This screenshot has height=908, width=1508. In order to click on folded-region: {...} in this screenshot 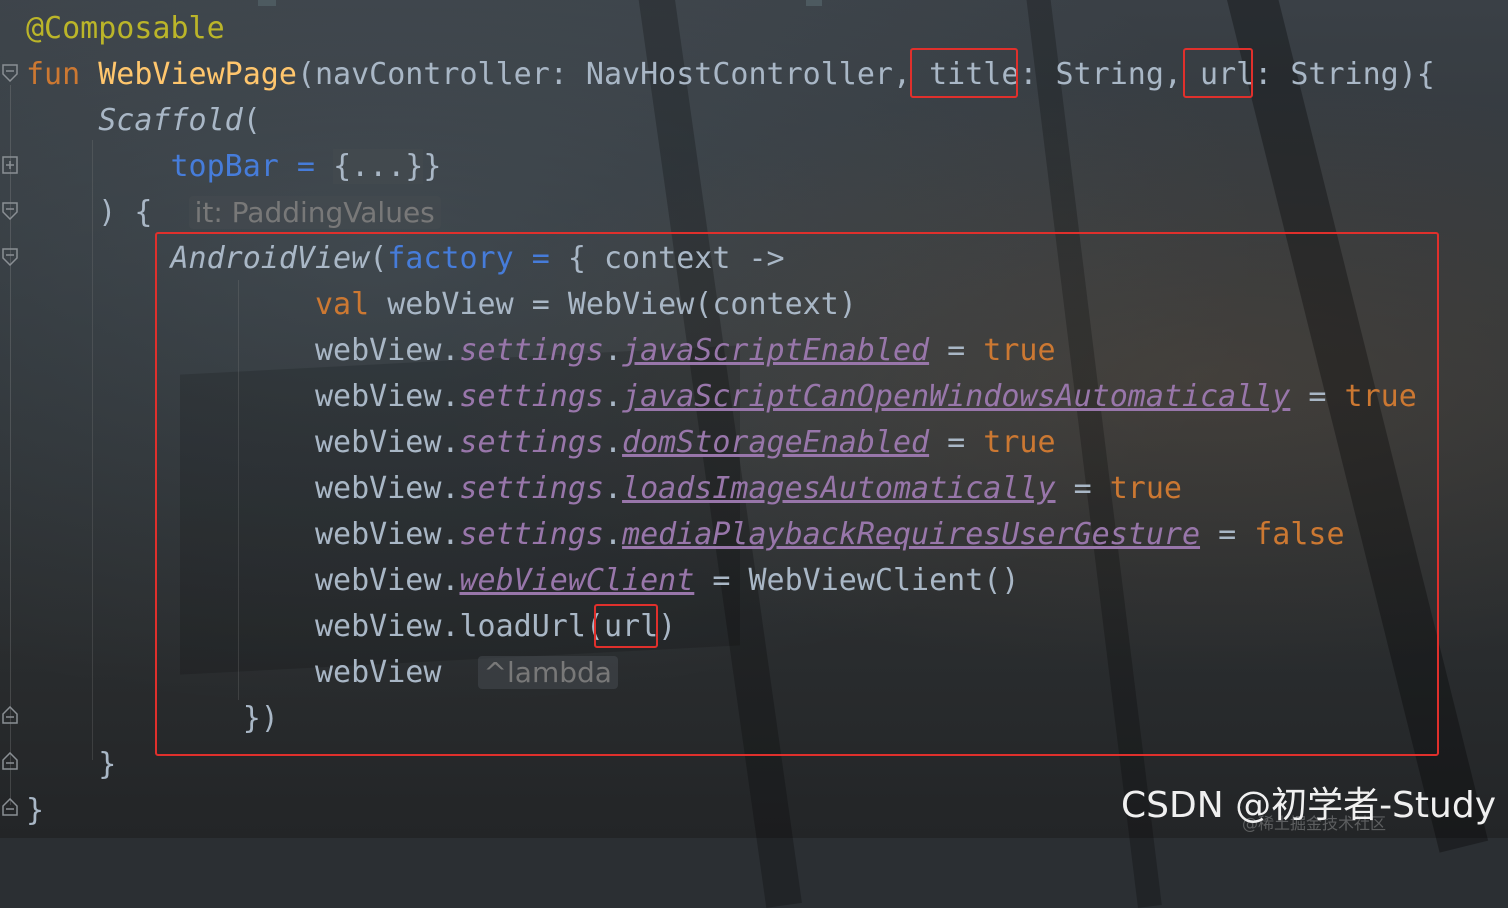, I will do `click(378, 166)`.